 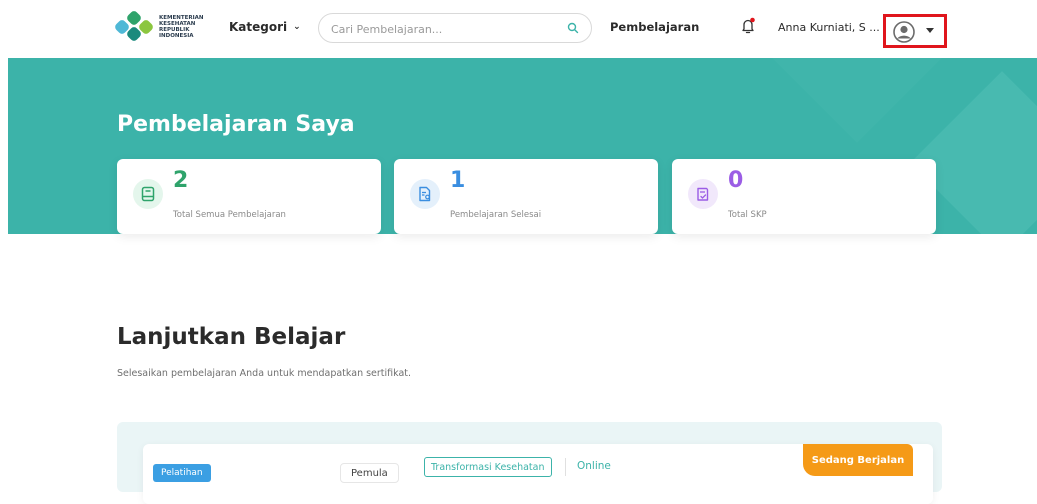 I want to click on section-title: Lanjutkan Belajar, so click(x=231, y=337).